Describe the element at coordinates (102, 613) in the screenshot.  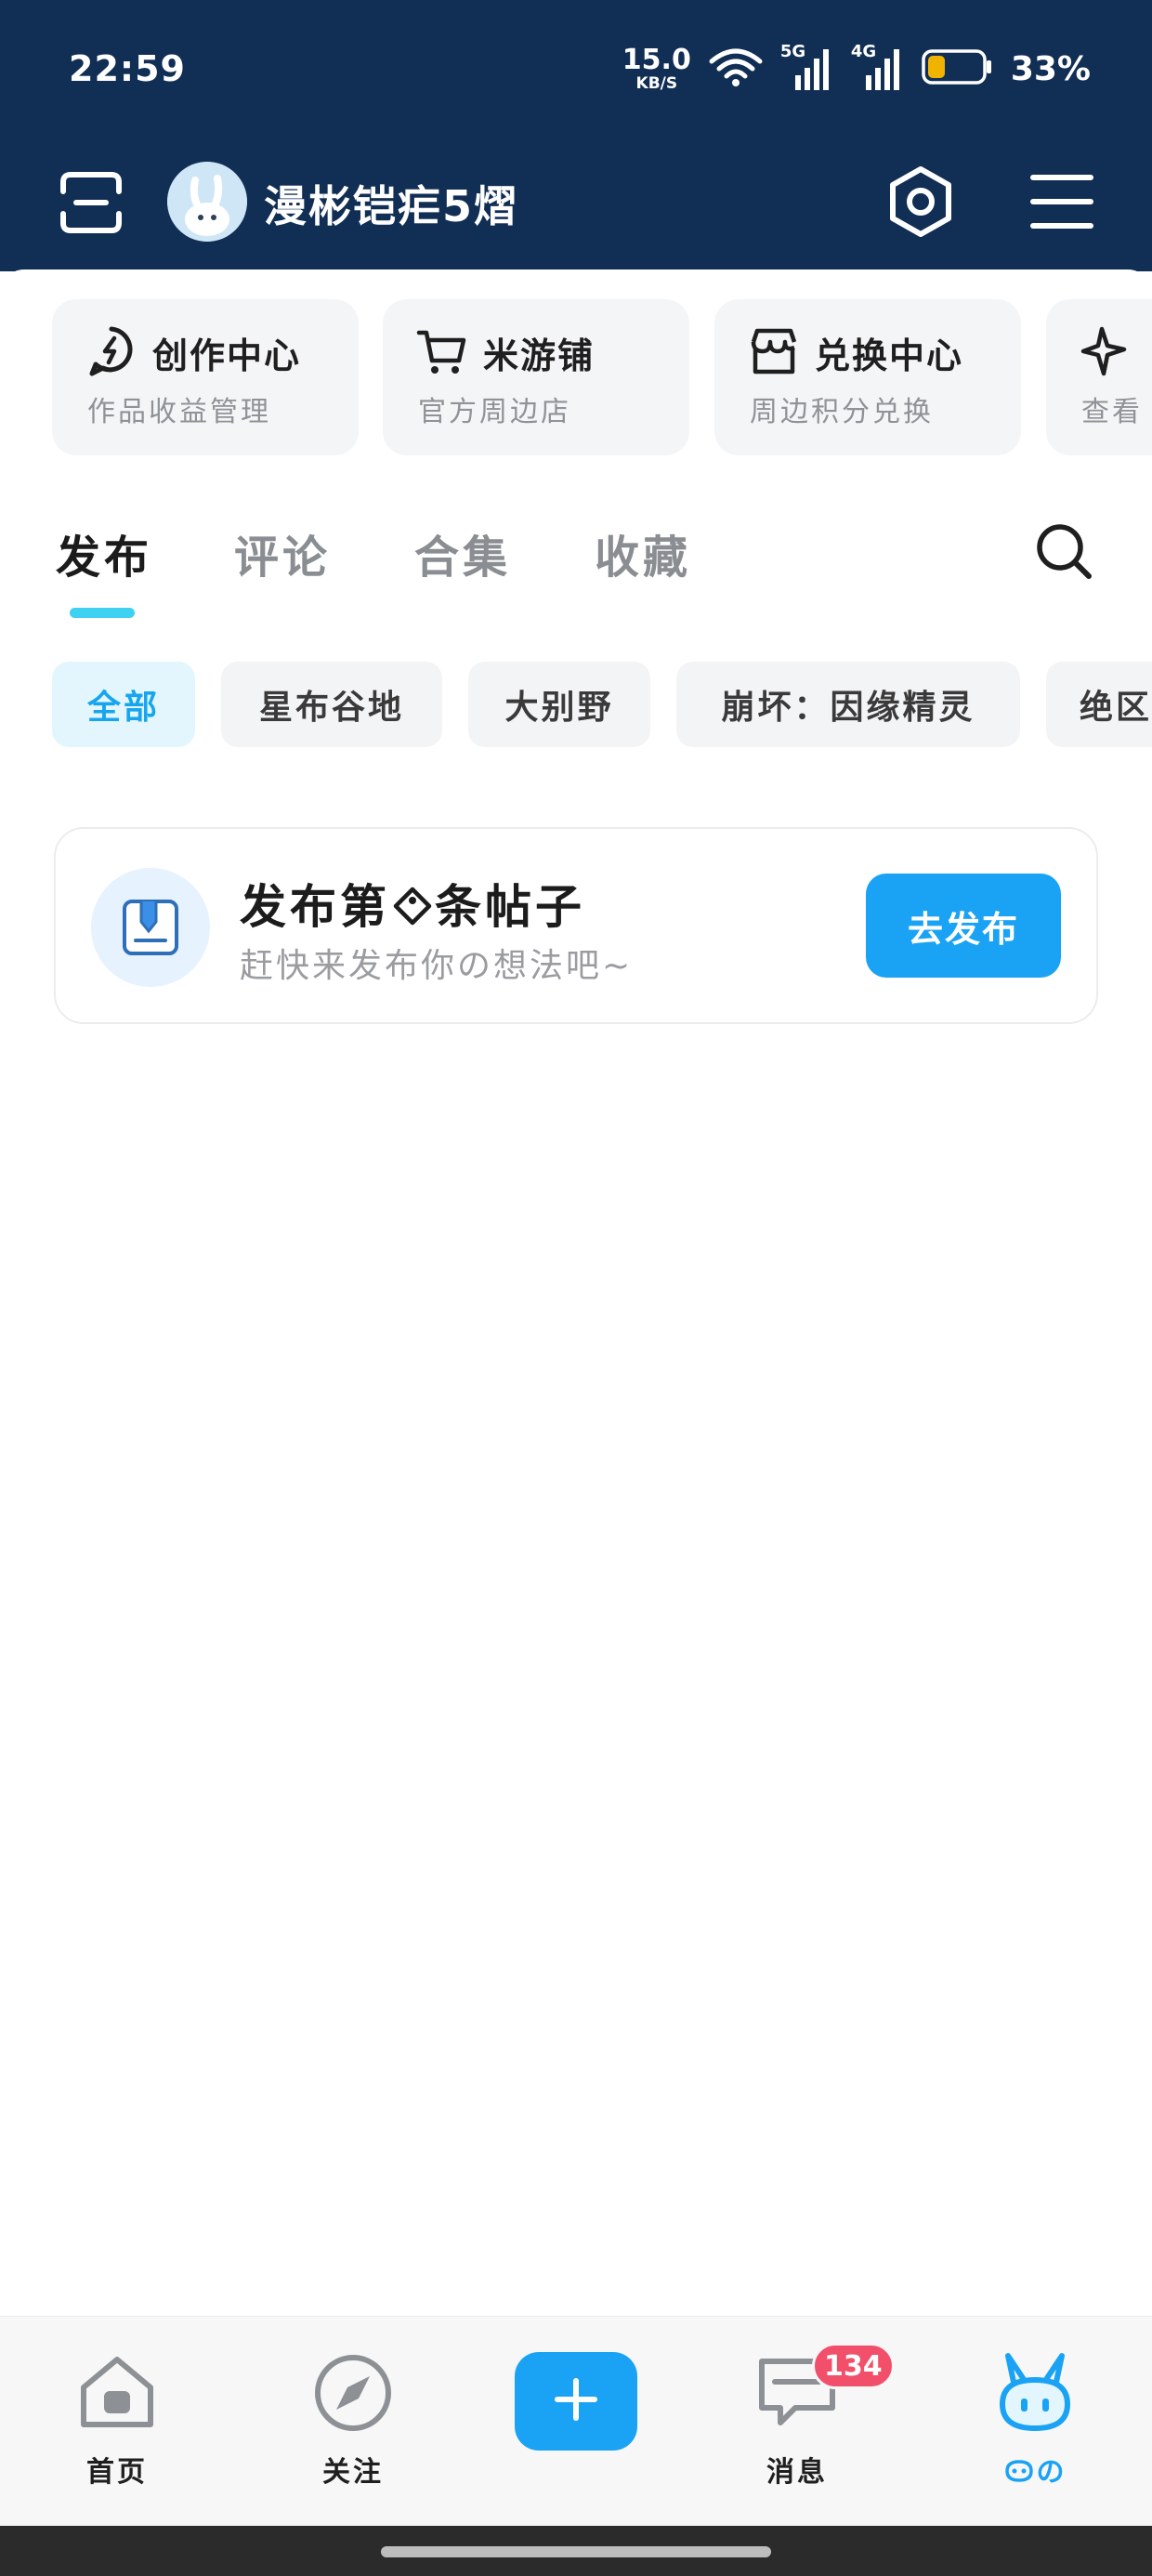
I see `active-tab-indicator` at that location.